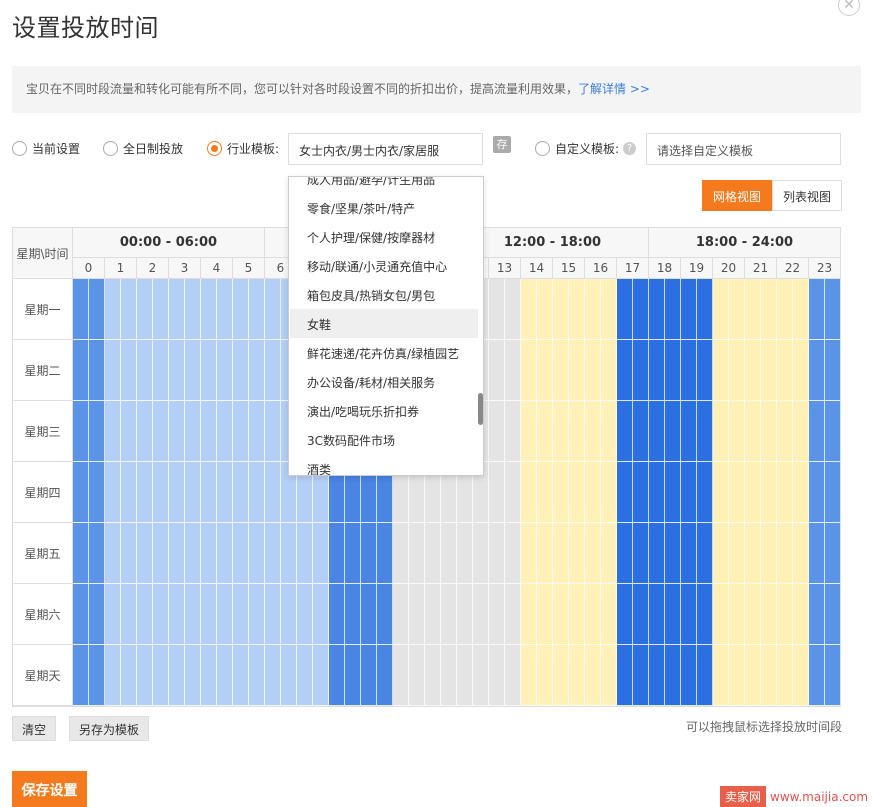 The height and width of the screenshot is (807, 875). What do you see at coordinates (34, 728) in the screenshot?
I see `clear-button: 清空` at bounding box center [34, 728].